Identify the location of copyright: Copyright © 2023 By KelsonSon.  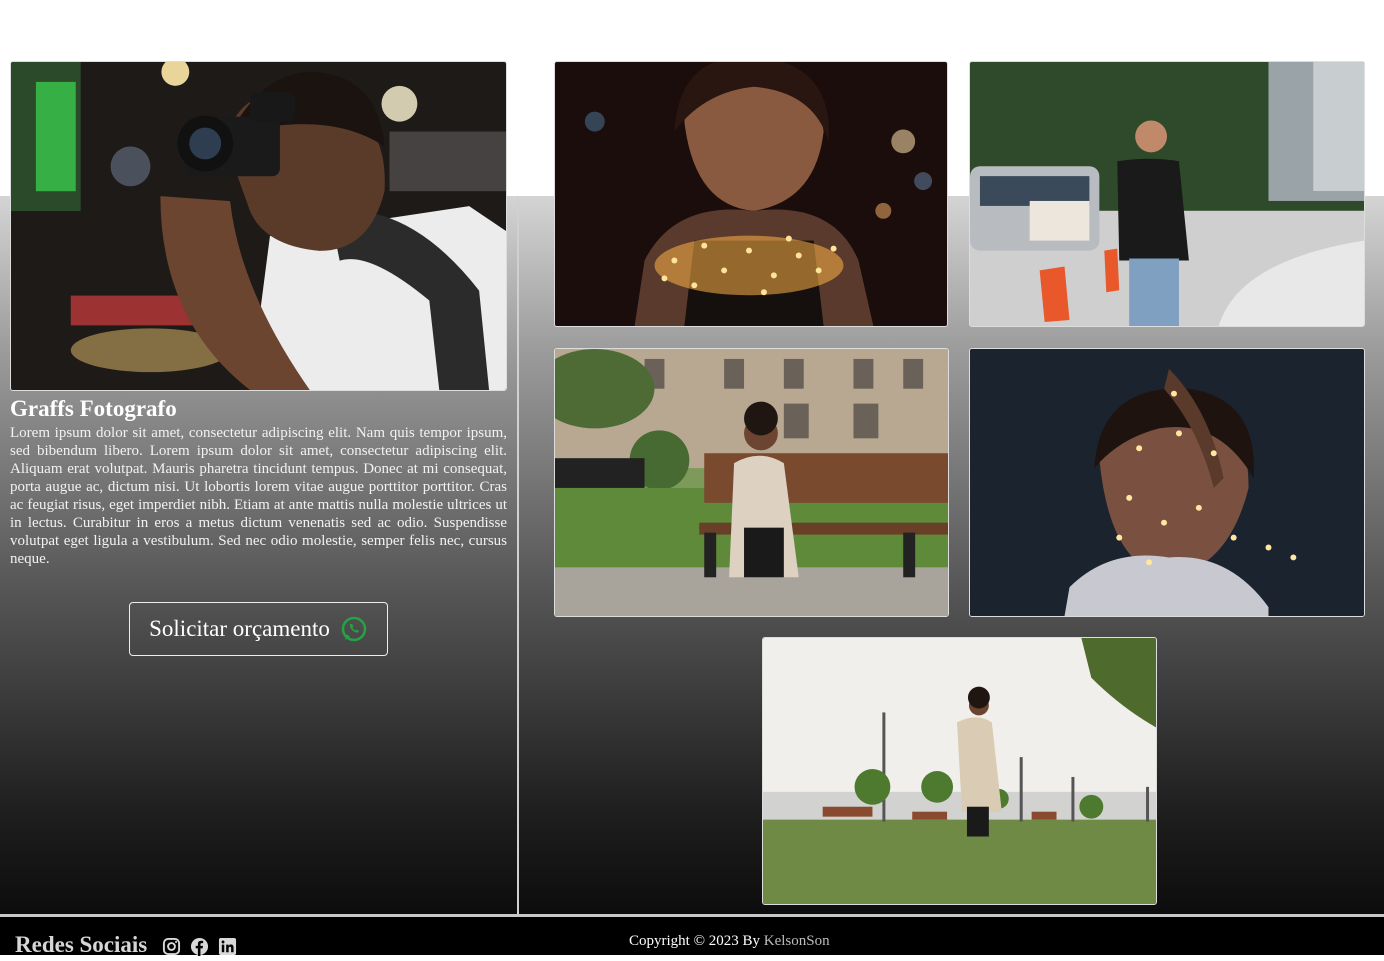
(729, 941).